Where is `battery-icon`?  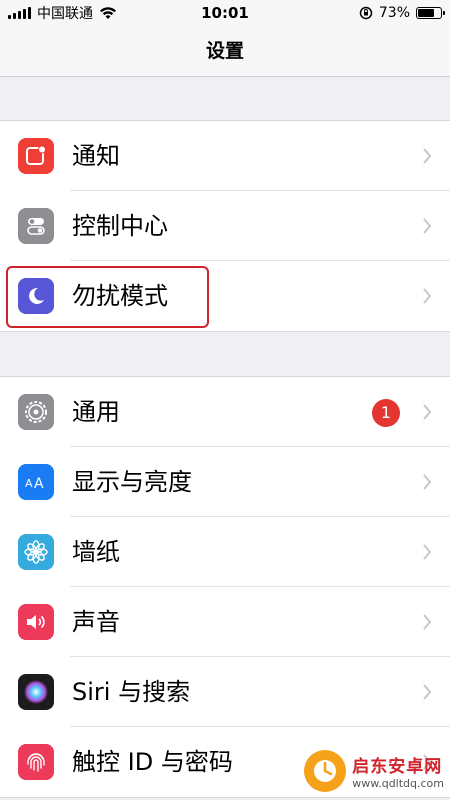 battery-icon is located at coordinates (430, 13).